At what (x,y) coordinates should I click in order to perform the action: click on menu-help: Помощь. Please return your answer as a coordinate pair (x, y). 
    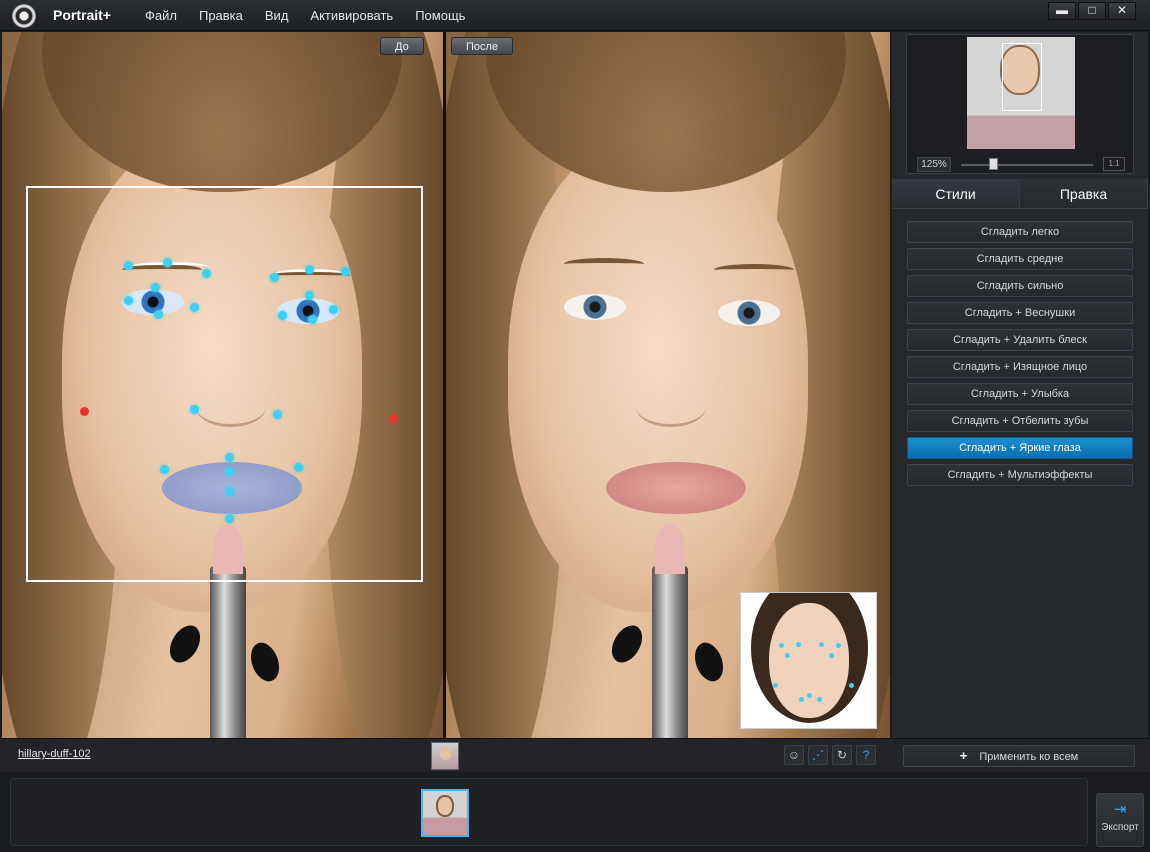
    Looking at the image, I should click on (440, 15).